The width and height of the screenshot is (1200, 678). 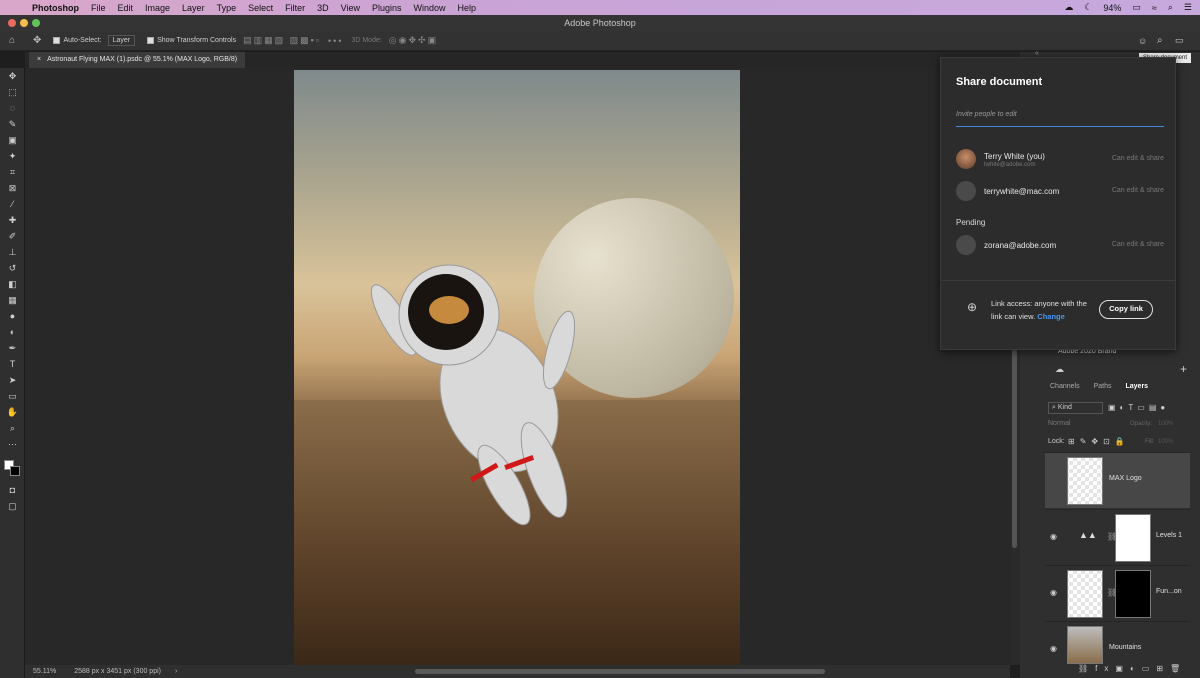 What do you see at coordinates (1037, 53) in the screenshot?
I see `collapse-icon: «` at bounding box center [1037, 53].